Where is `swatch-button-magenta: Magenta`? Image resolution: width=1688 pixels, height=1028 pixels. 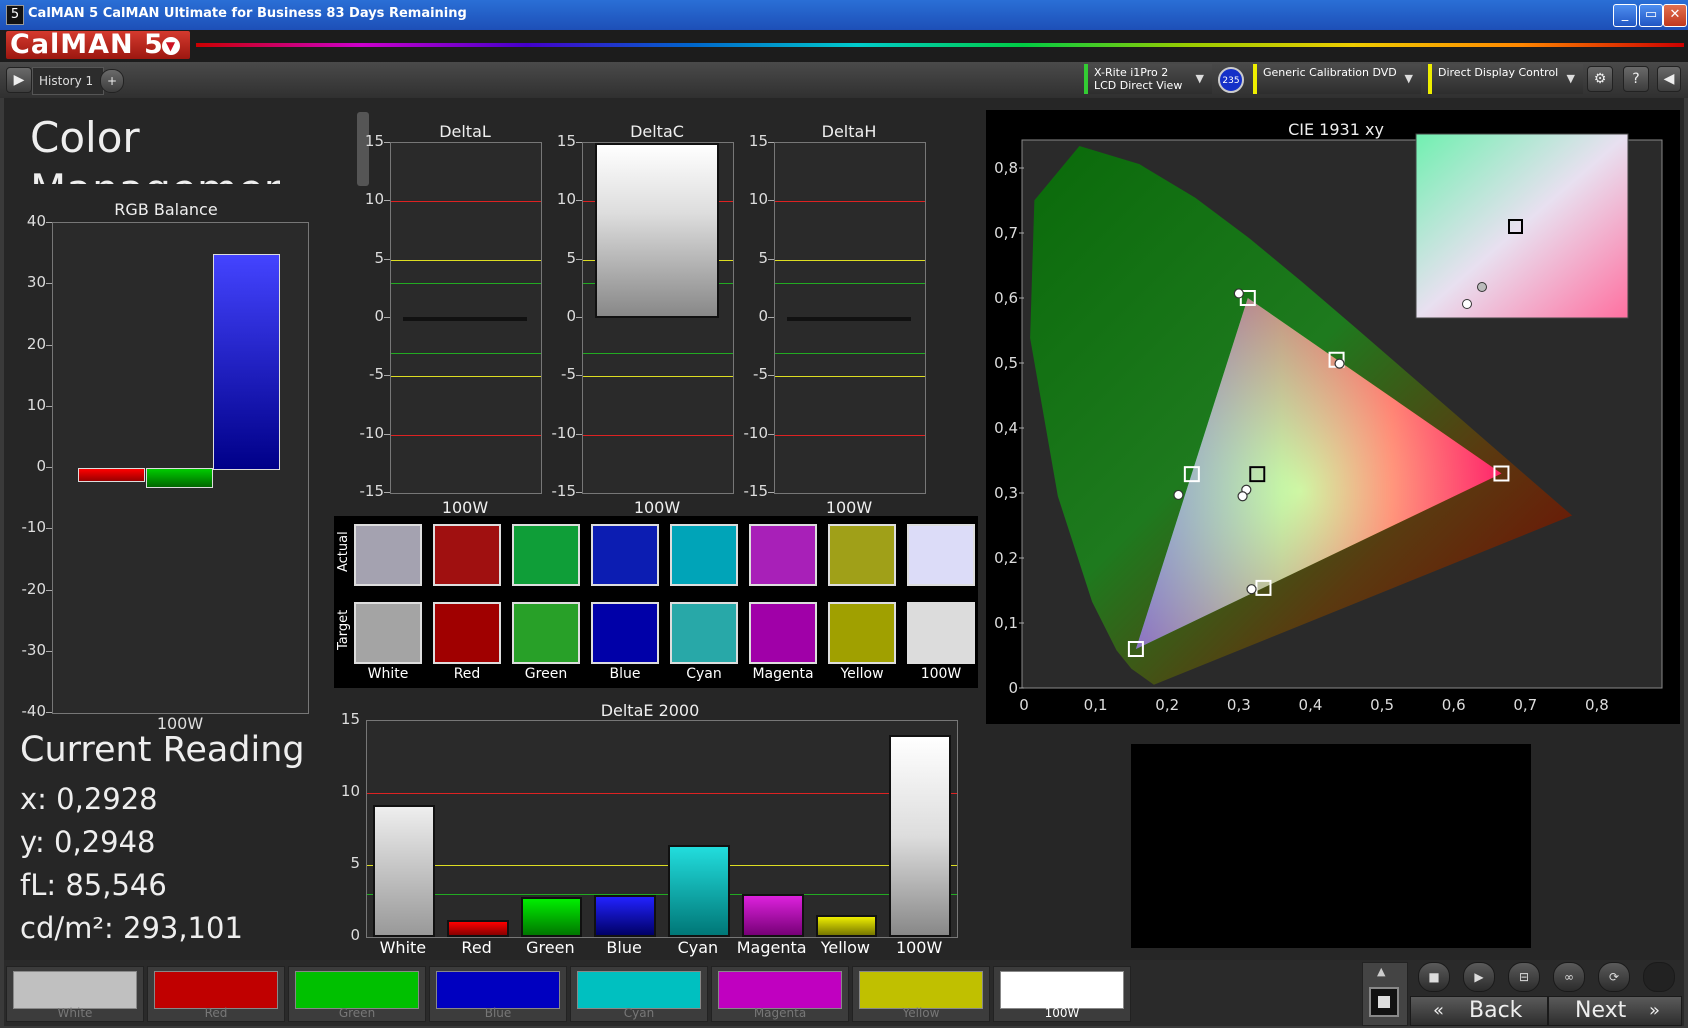
swatch-button-magenta: Magenta is located at coordinates (780, 994).